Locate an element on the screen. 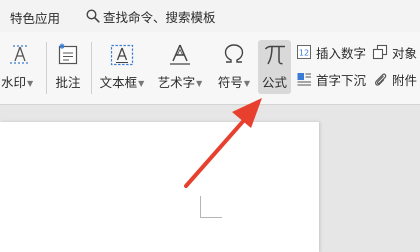  watermark-label: 水印 is located at coordinates (14, 82).